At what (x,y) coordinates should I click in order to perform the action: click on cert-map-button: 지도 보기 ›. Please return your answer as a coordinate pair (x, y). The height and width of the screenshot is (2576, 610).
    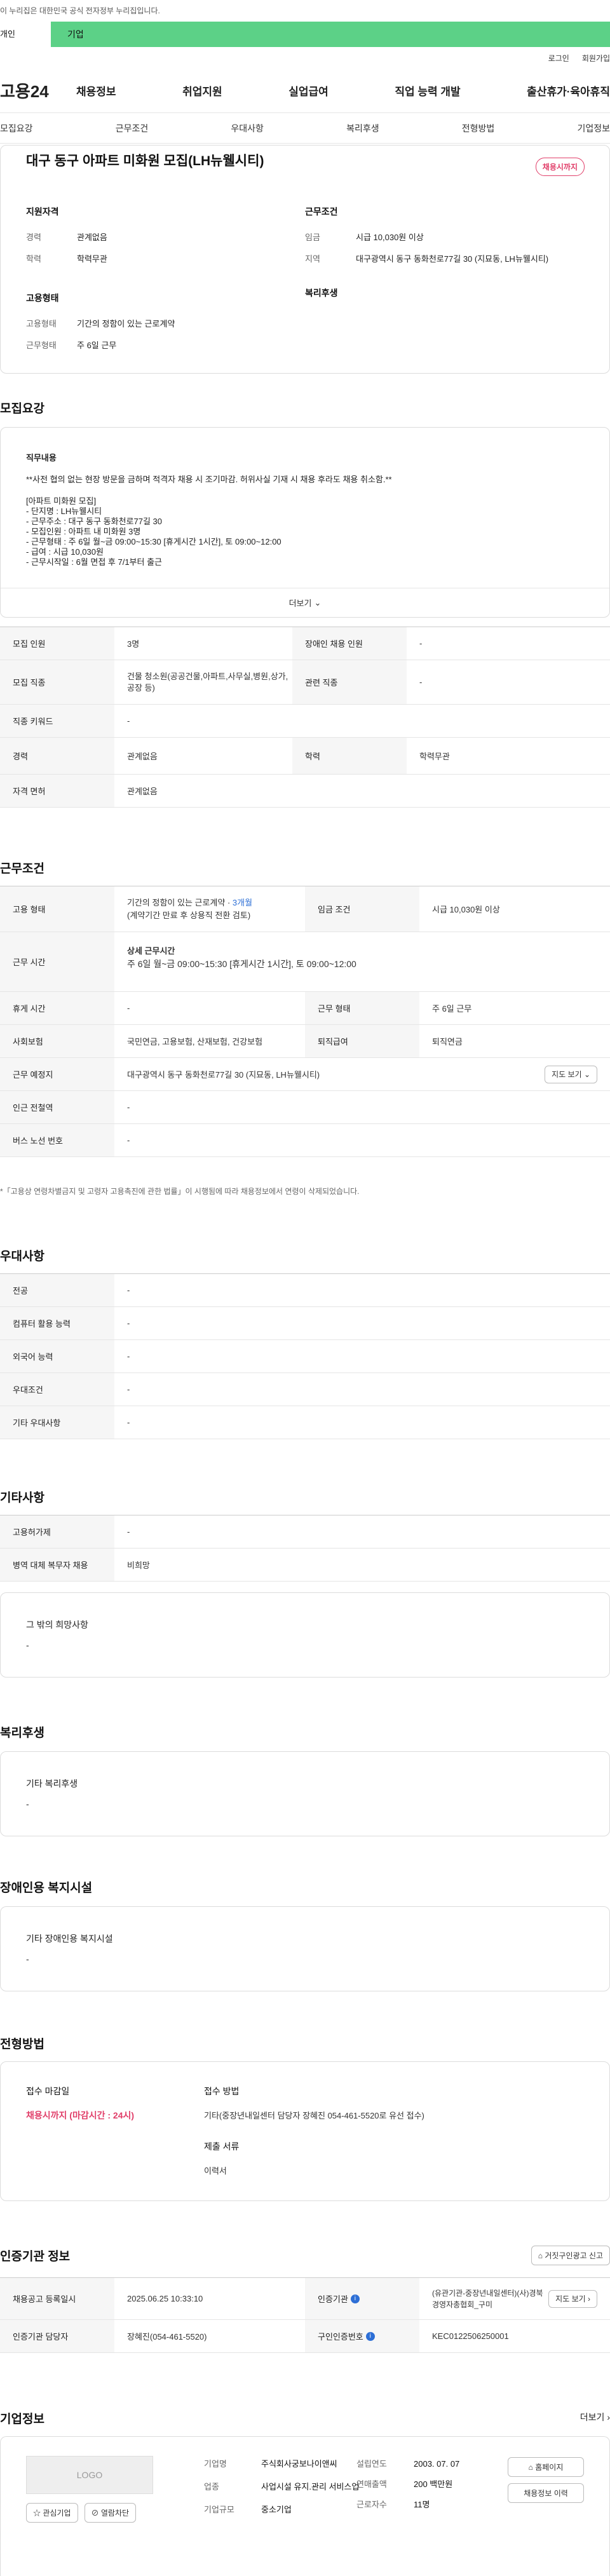
    Looking at the image, I should click on (572, 2299).